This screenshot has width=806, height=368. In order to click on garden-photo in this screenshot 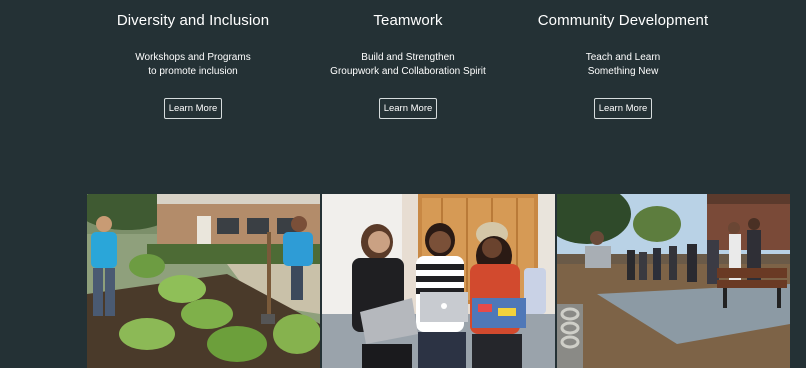, I will do `click(203, 281)`.